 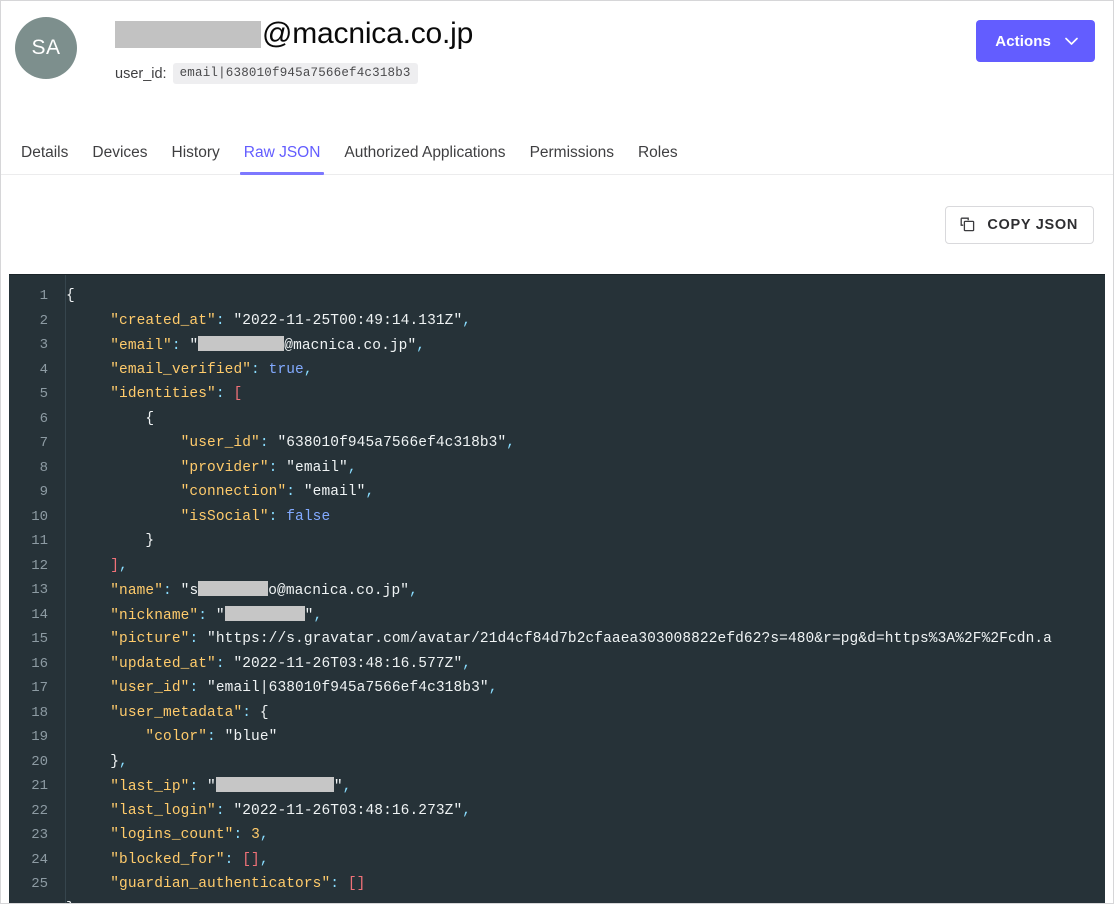 What do you see at coordinates (557, 566) in the screenshot?
I see `code-line: 12 ],` at bounding box center [557, 566].